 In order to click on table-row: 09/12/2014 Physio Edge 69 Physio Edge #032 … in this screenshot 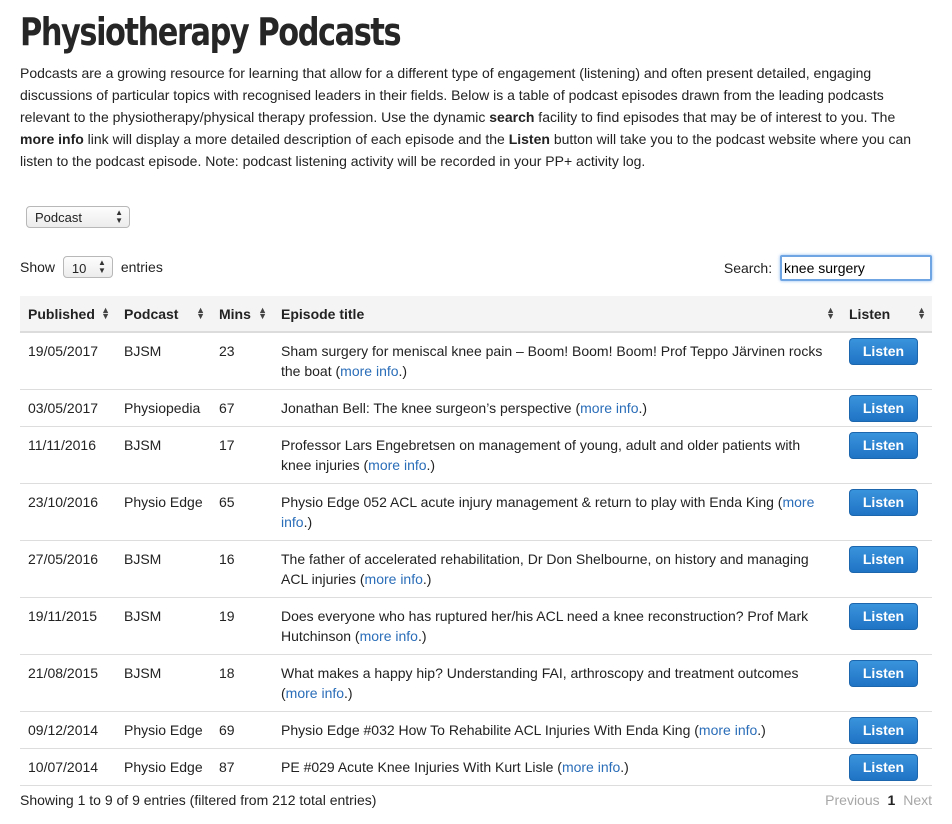, I will do `click(476, 730)`.